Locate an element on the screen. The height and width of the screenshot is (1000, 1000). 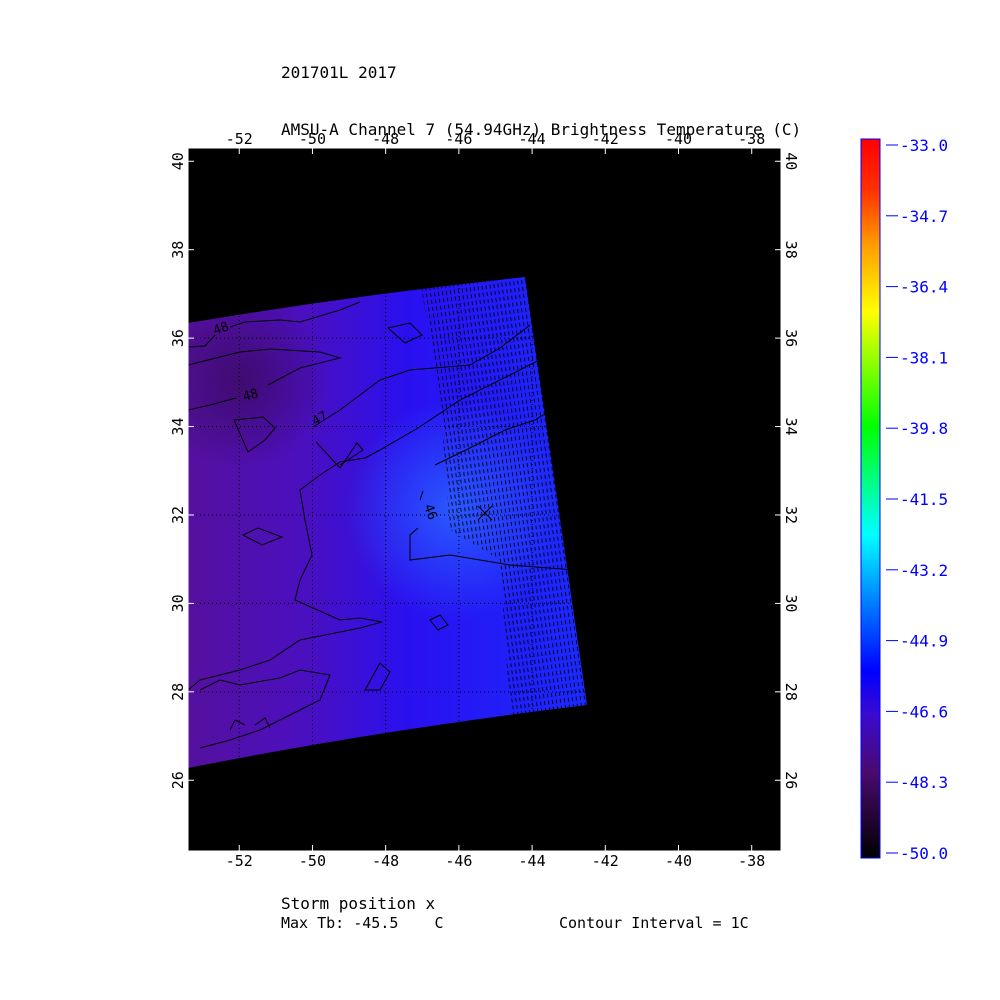
max-tb-label: Max Tb: -45.5 C is located at coordinates (362, 923).